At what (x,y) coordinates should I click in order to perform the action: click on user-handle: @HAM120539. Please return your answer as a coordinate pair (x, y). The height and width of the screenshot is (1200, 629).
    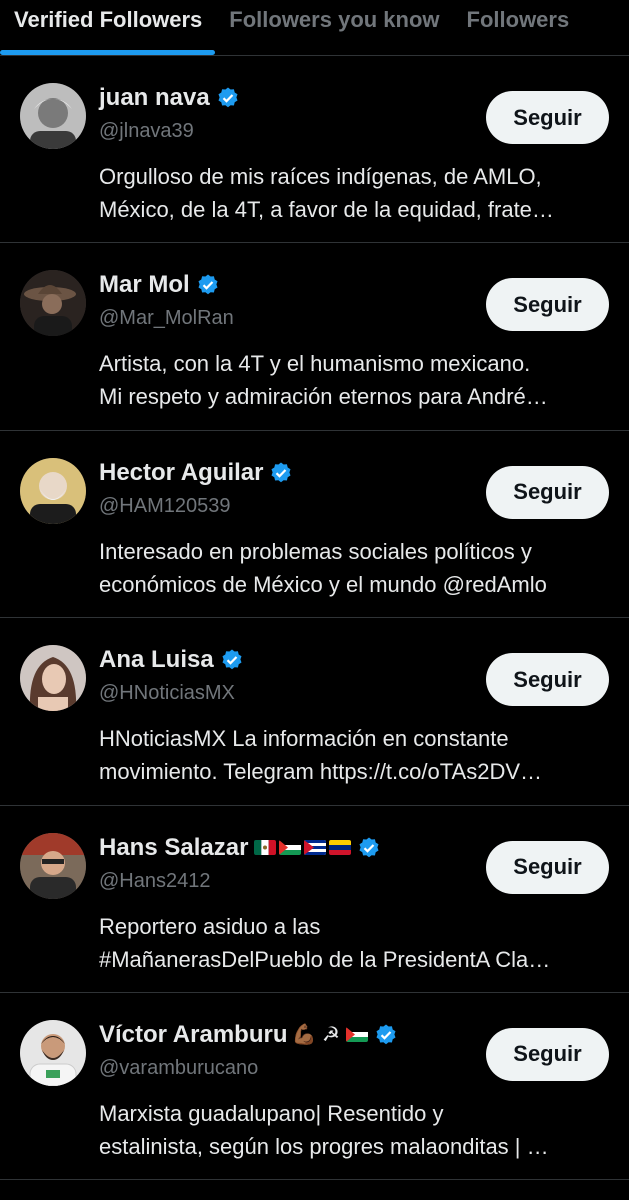
    Looking at the image, I should click on (165, 505).